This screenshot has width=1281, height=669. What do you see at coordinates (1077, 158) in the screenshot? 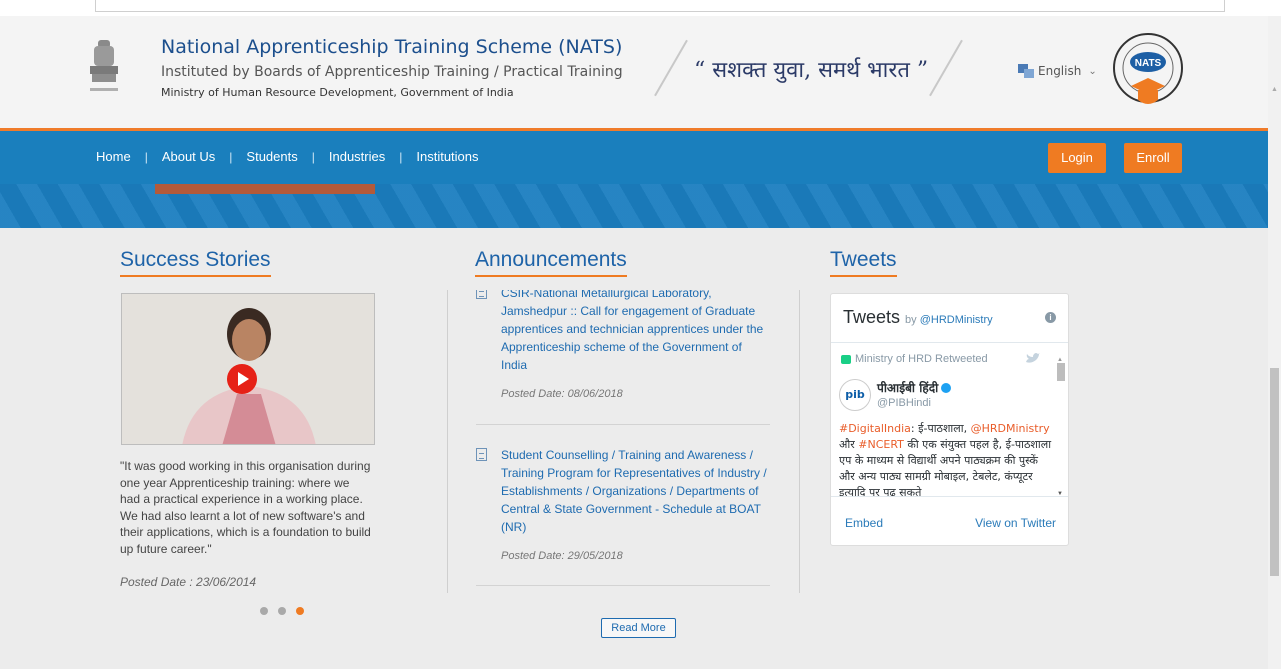
I see `login-button: Login` at bounding box center [1077, 158].